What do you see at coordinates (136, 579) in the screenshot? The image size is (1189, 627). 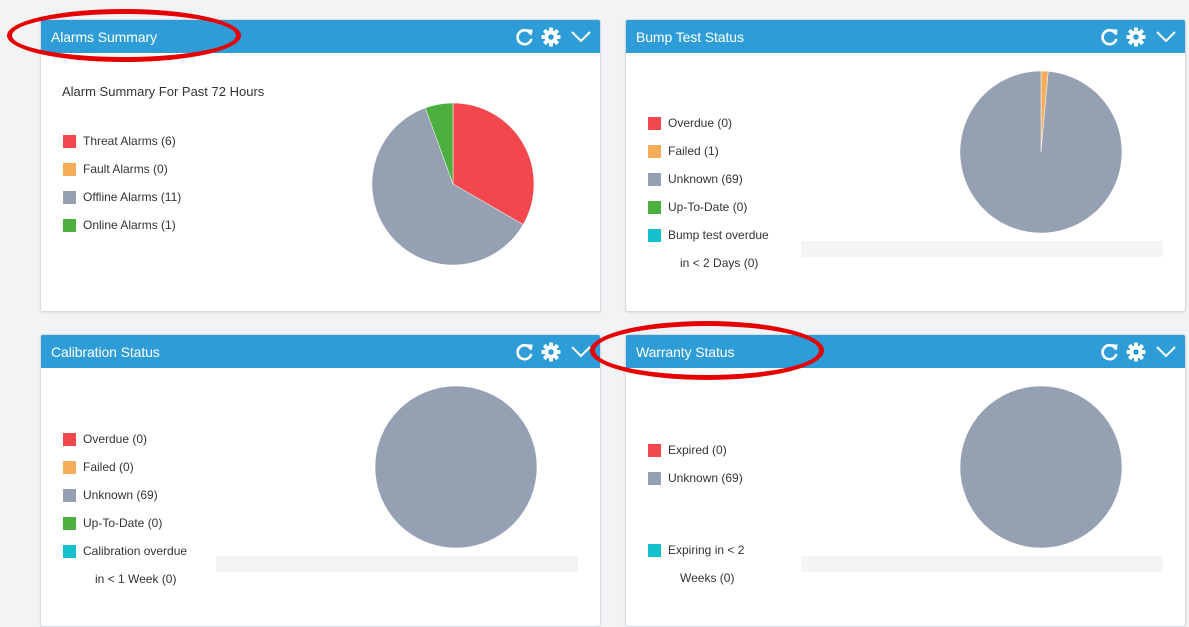 I see `legend-label-continued: in < 1 Week (0)` at bounding box center [136, 579].